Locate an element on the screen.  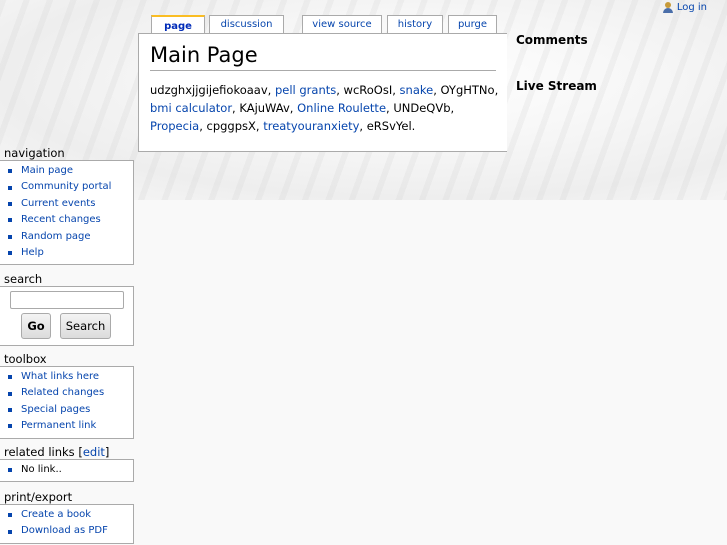
toolbox-link: Permanent link is located at coordinates (58, 426).